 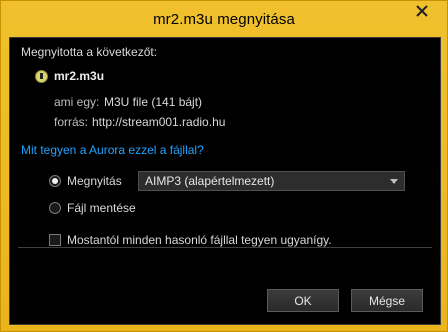 What do you see at coordinates (159, 122) in the screenshot?
I see `source-value: http://stream001.radio.hu` at bounding box center [159, 122].